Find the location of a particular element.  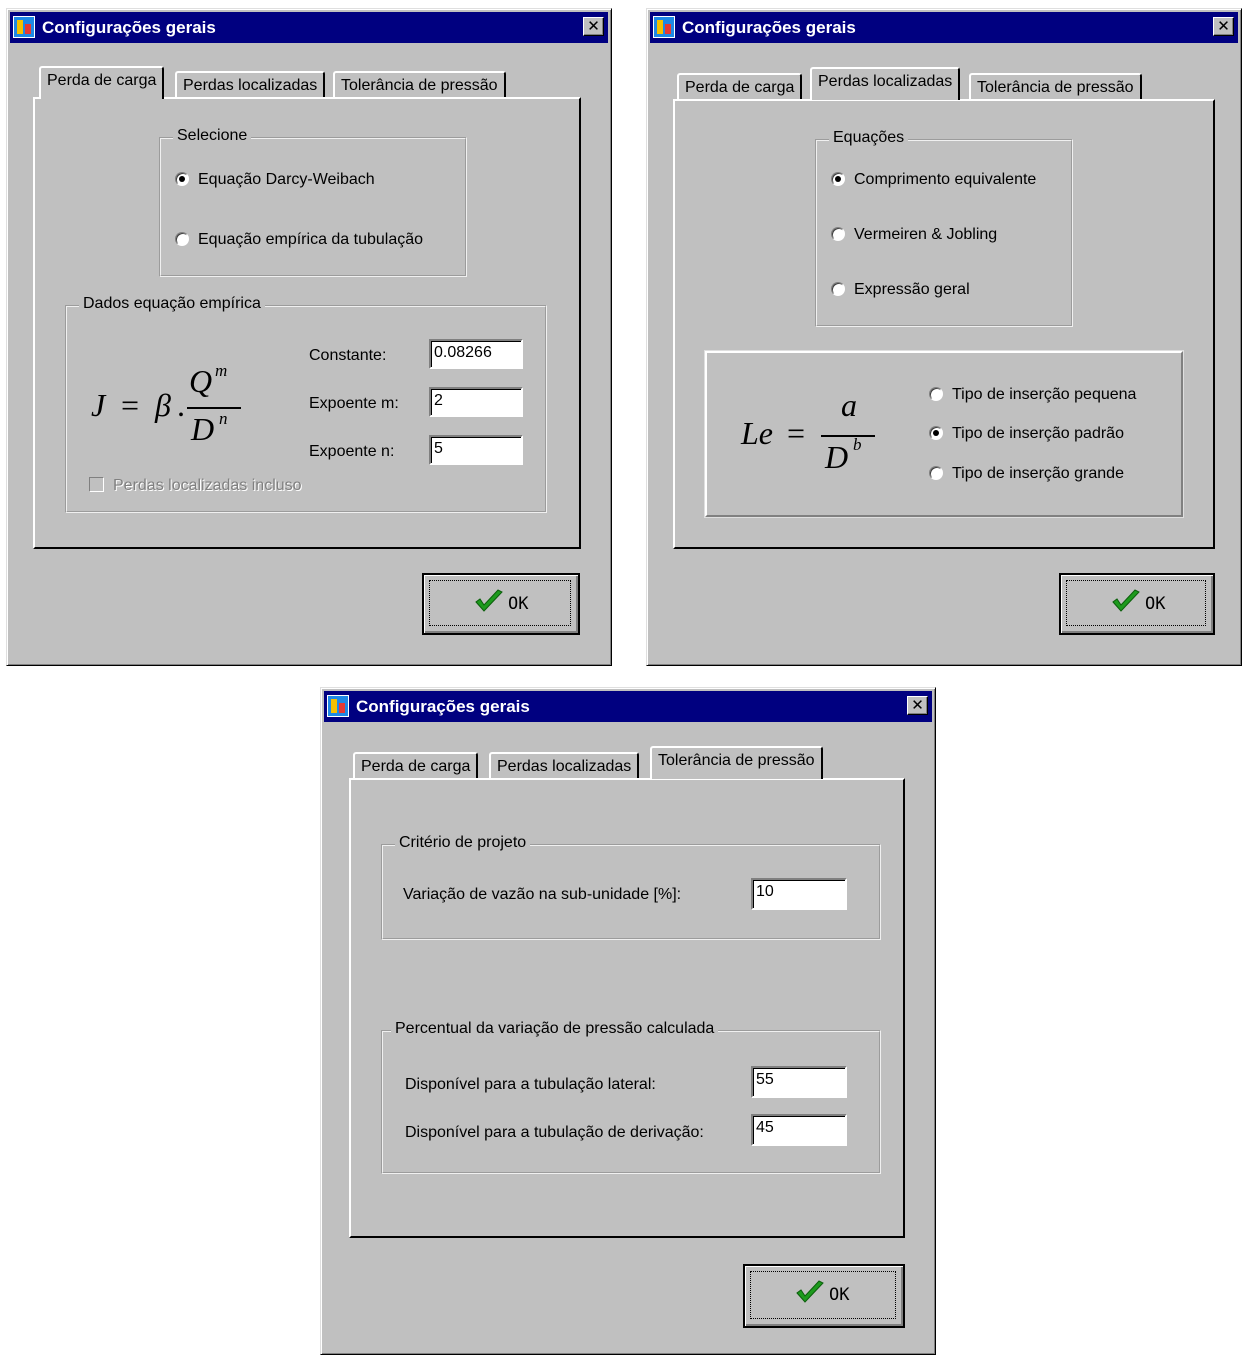

radio-label: Tipo de inserção grande is located at coordinates (1038, 473).